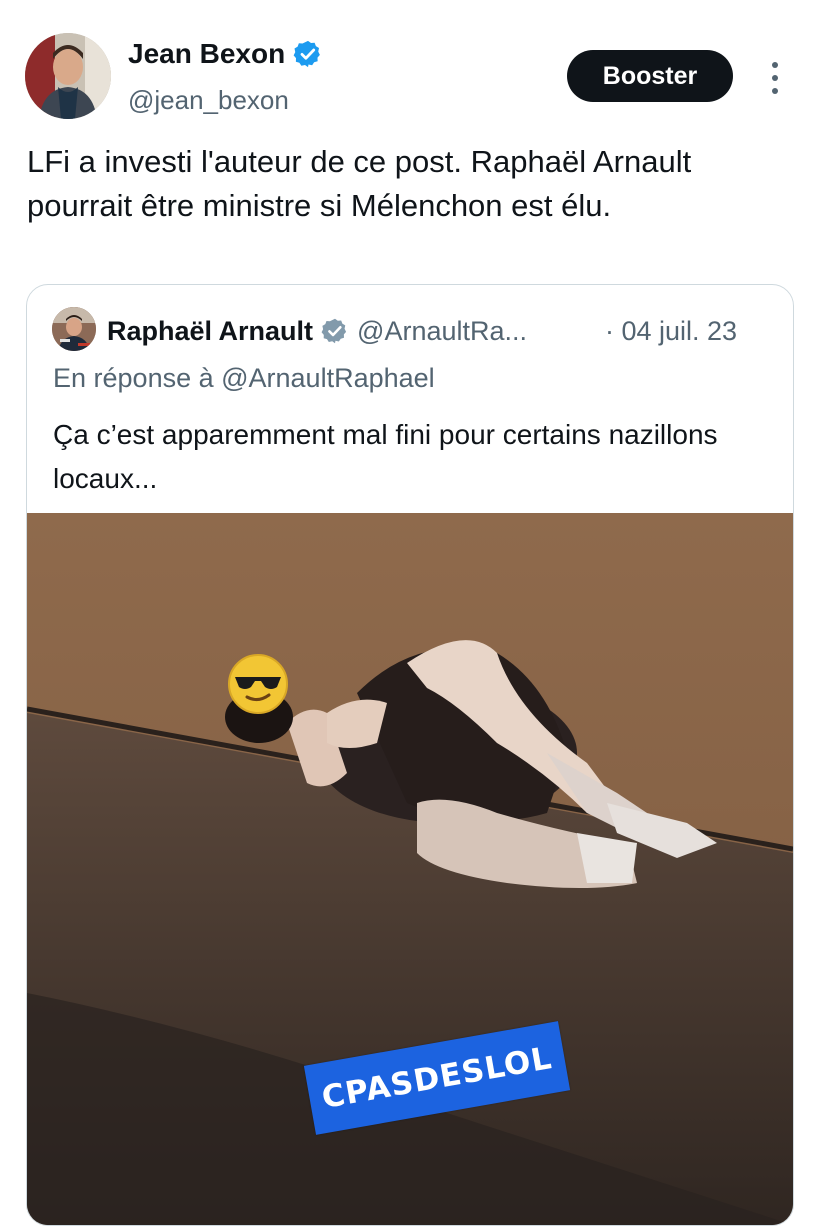 The width and height of the screenshot is (818, 1226). I want to click on more-options-icon, so click(775, 78).